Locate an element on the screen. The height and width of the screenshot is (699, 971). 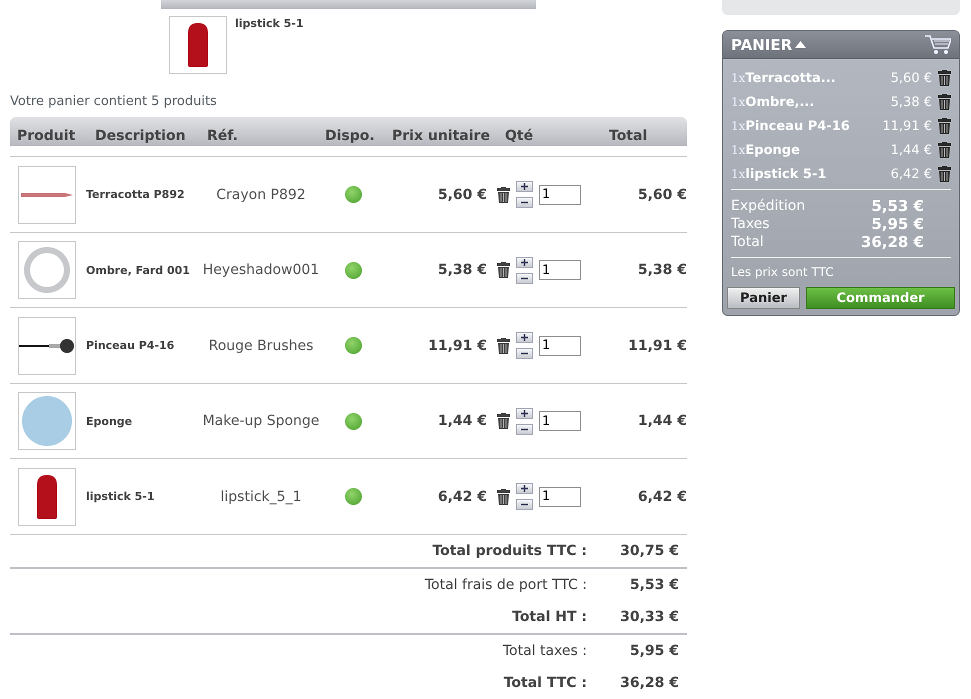
price-note: Les prix sont TTC is located at coordinates (783, 272).